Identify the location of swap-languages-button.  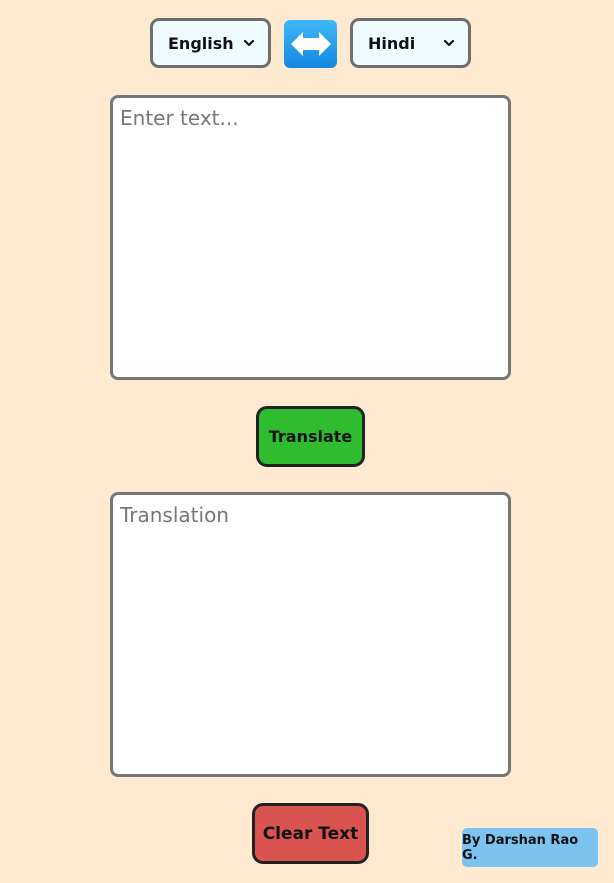
(310, 44).